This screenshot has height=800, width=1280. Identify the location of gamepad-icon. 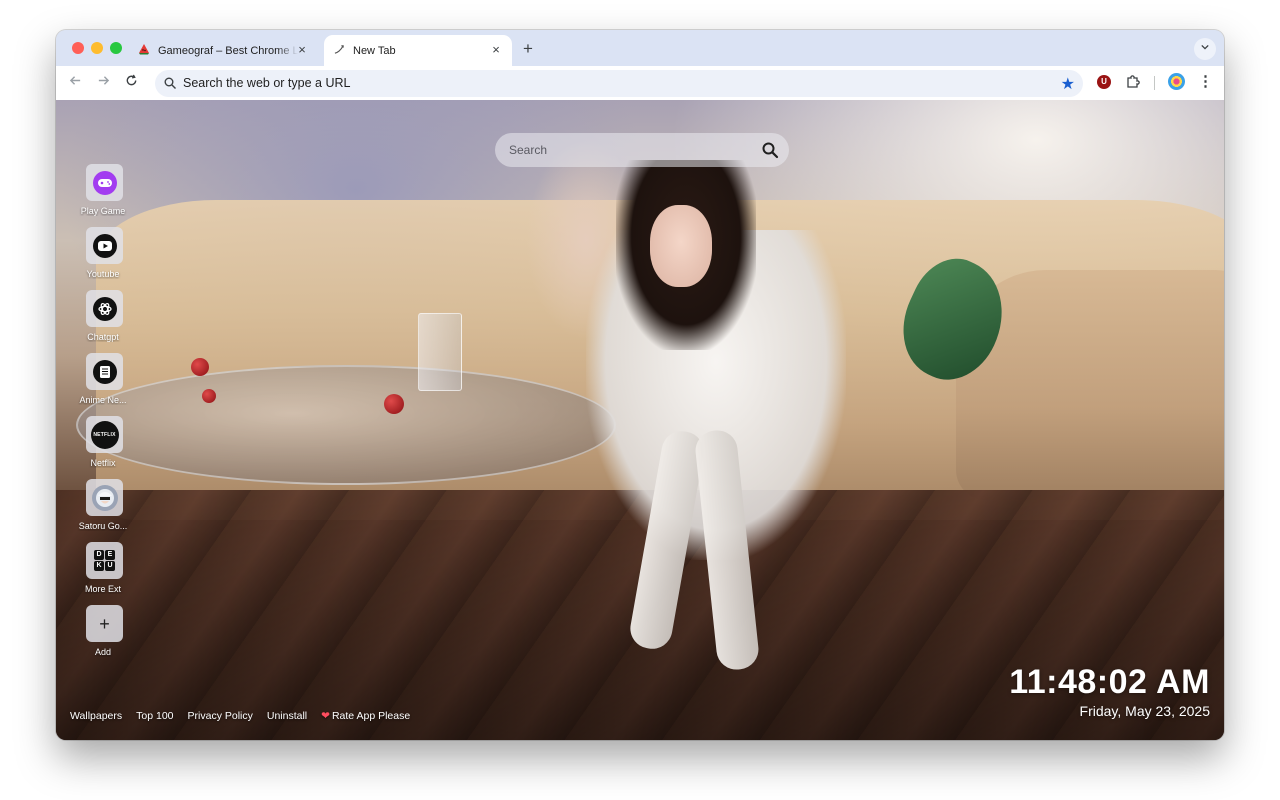
(104, 182).